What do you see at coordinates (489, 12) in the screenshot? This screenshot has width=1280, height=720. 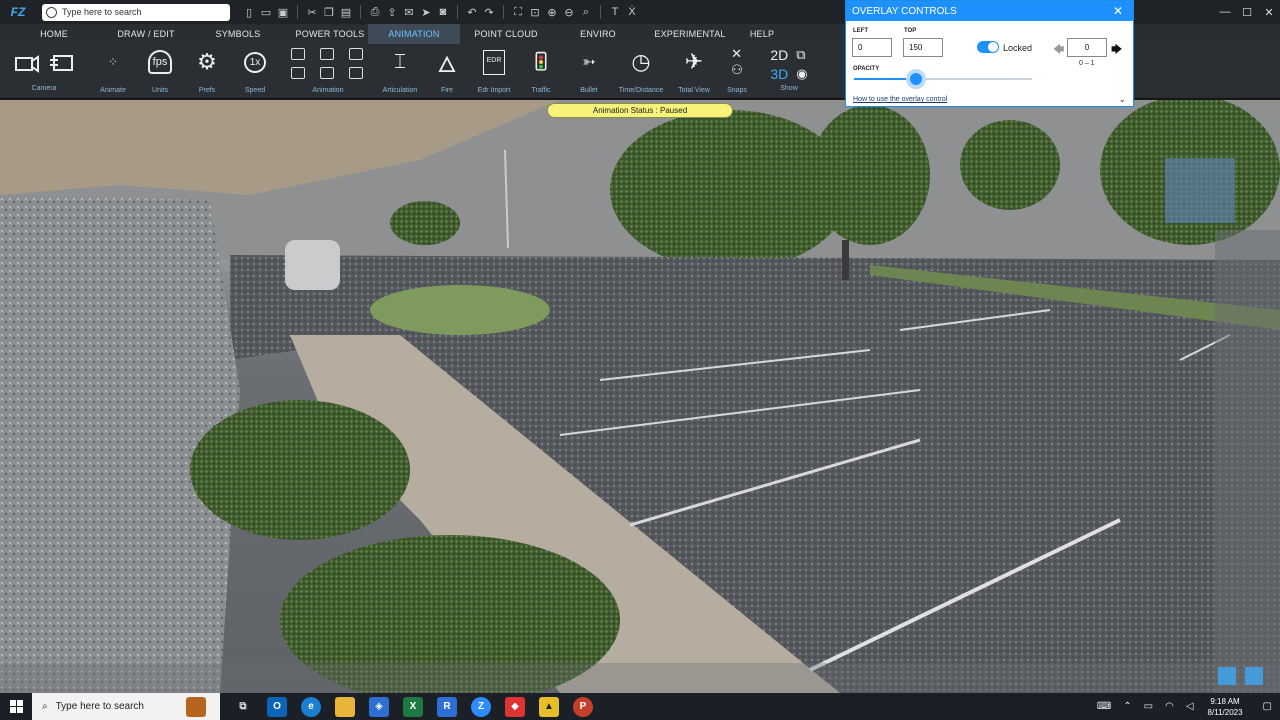 I see `redo-icon: ↷` at bounding box center [489, 12].